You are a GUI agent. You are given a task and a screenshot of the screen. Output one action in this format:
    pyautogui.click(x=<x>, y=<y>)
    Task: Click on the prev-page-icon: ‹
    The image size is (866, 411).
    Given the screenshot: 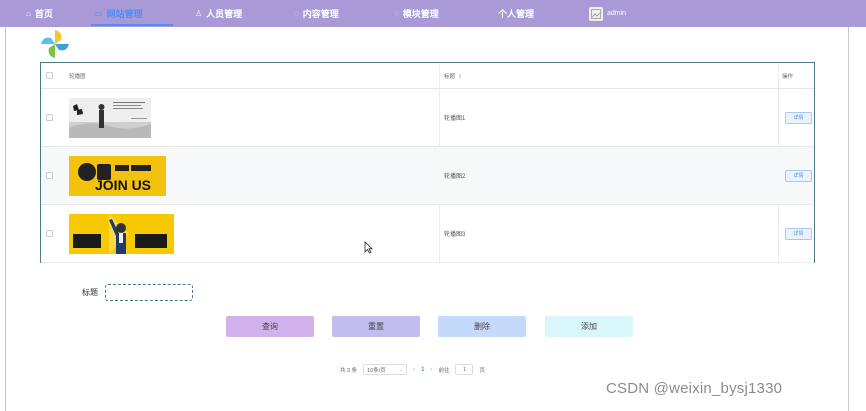 What is the action you would take?
    pyautogui.click(x=414, y=370)
    